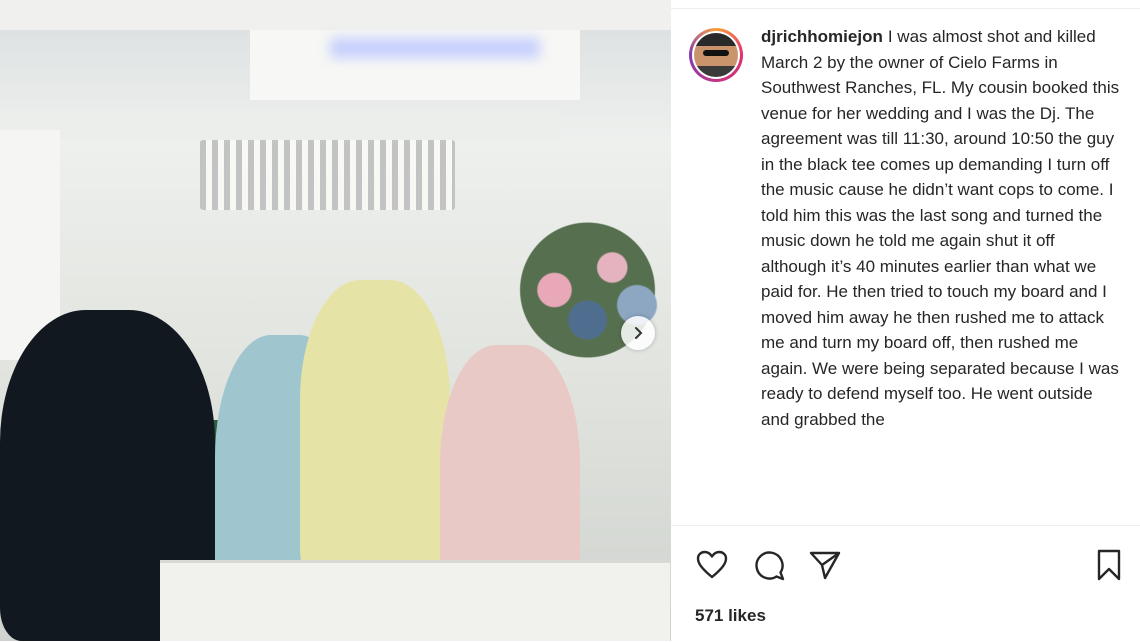 This screenshot has height=642, width=1140. Describe the element at coordinates (415, 600) in the screenshot. I see `dining-table` at that location.